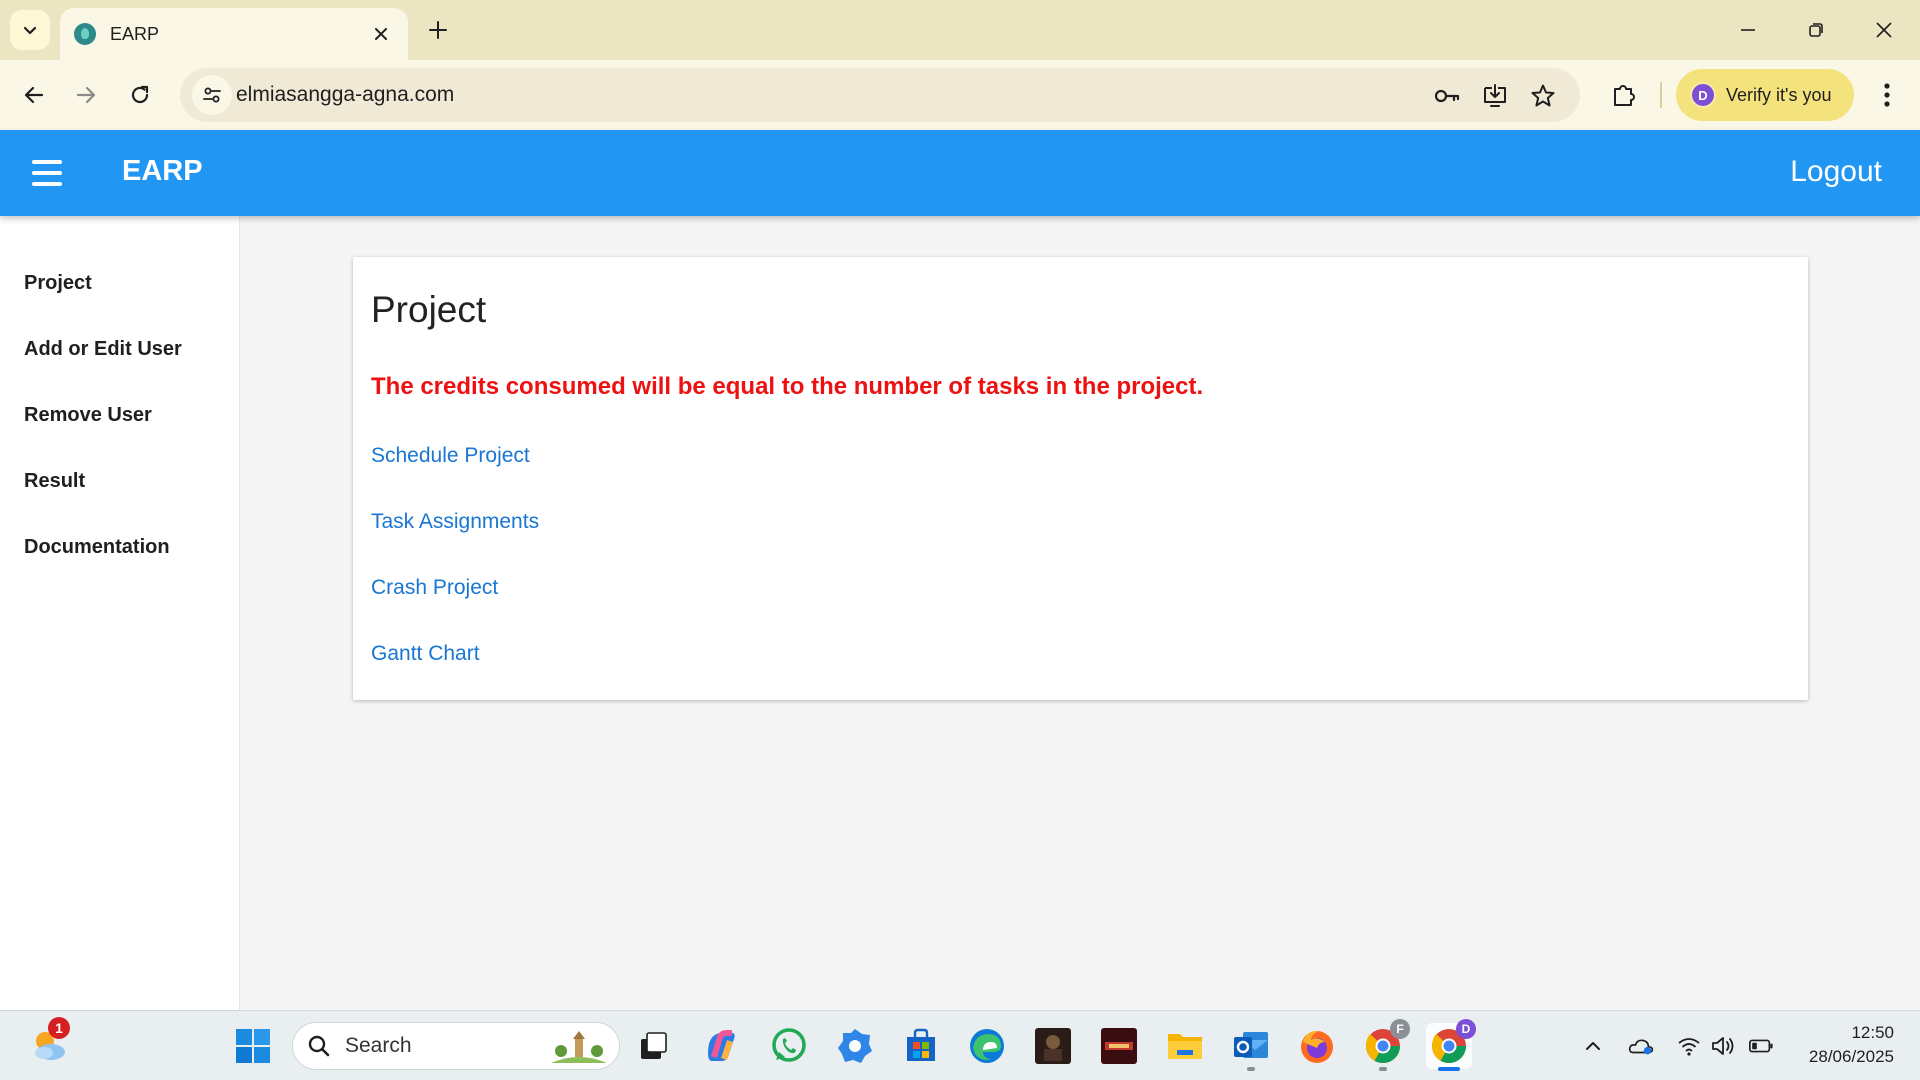 The height and width of the screenshot is (1080, 1920). What do you see at coordinates (234, 34) in the screenshot?
I see `browser-tab: EARP` at bounding box center [234, 34].